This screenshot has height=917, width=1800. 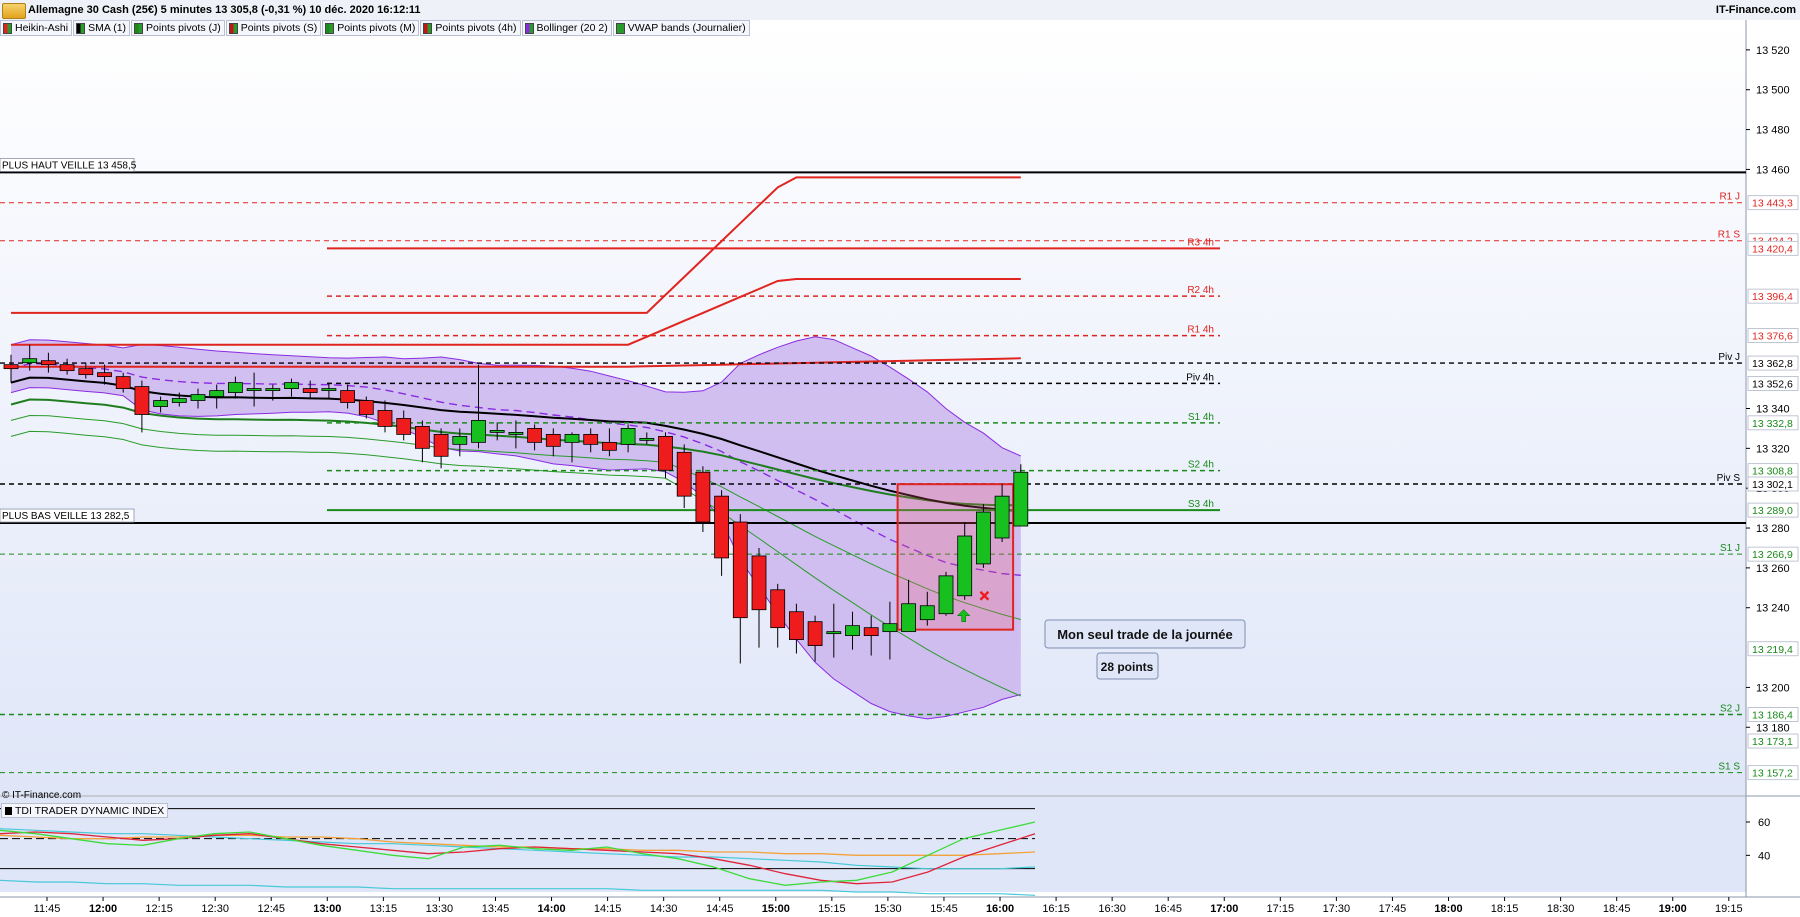 What do you see at coordinates (1773, 529) in the screenshot?
I see `y-tick-label: 13 280` at bounding box center [1773, 529].